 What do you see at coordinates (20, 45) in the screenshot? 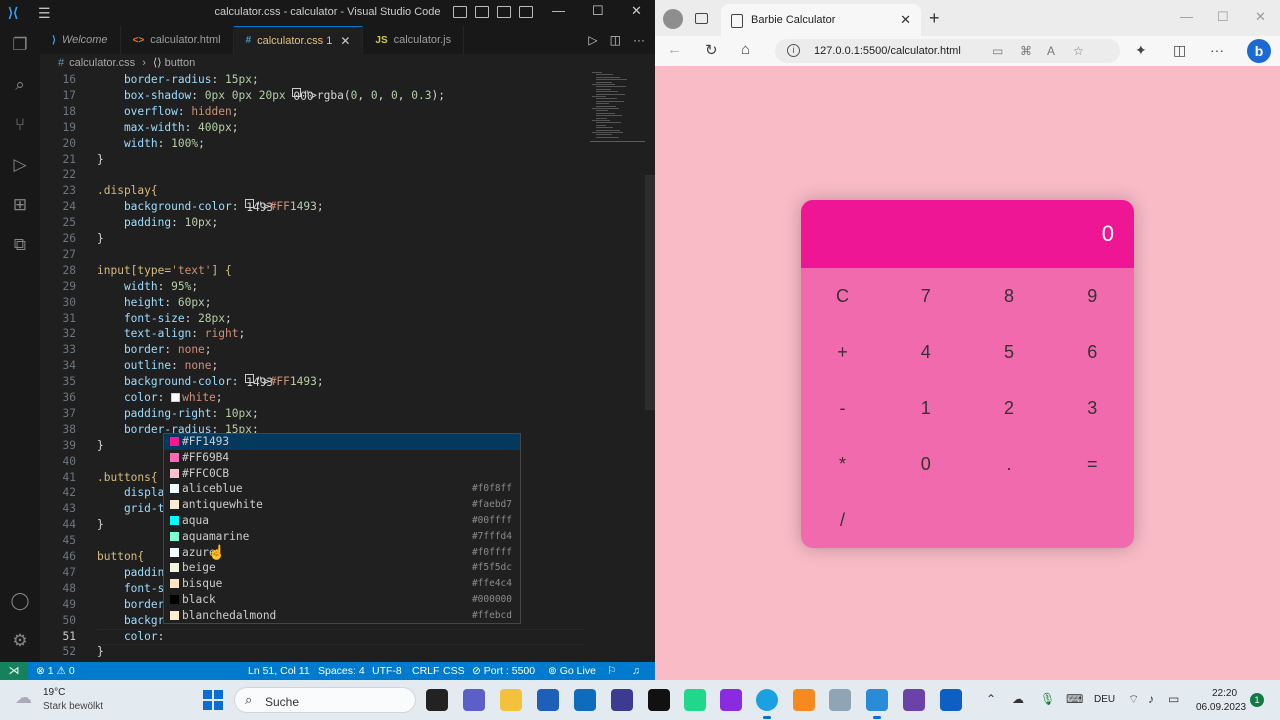
I see `explorer-icon: ❐` at bounding box center [20, 45].